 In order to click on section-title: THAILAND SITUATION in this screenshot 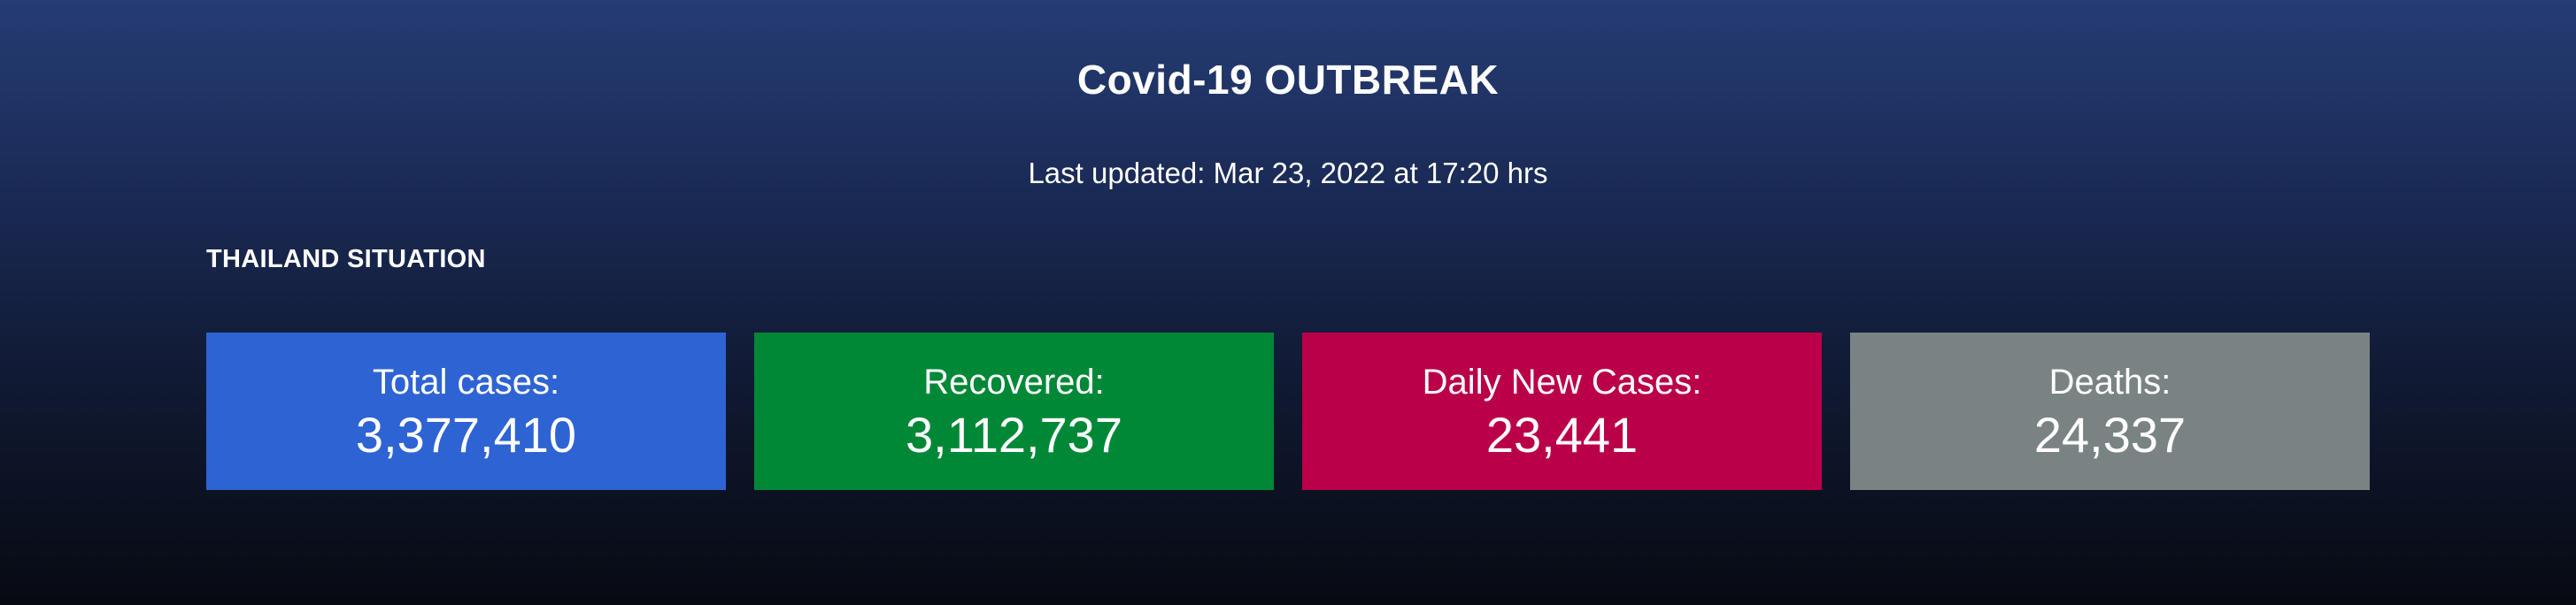, I will do `click(346, 259)`.